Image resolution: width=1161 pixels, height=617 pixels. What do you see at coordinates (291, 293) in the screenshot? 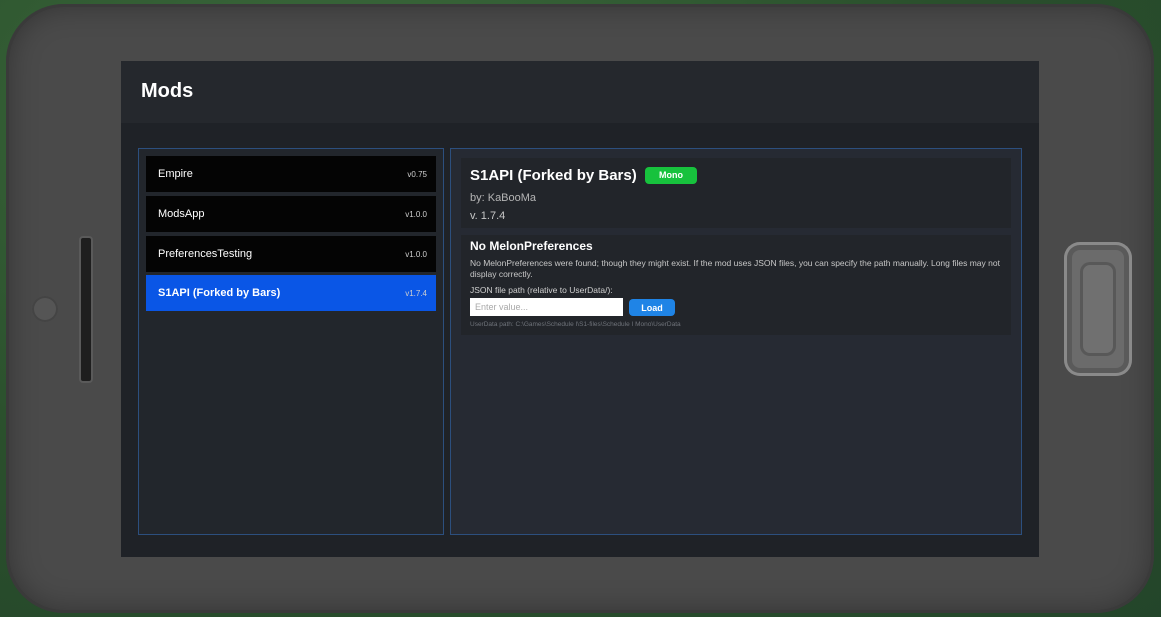
I see `list-item-s1api: S1API (Forked by Bars) v1.7.4` at bounding box center [291, 293].